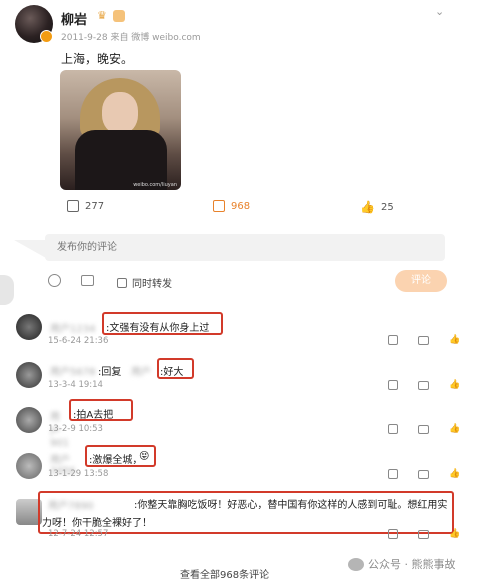 The height and width of the screenshot is (585, 500). I want to click on post-image: weibo.com/liuyan, so click(120, 130).